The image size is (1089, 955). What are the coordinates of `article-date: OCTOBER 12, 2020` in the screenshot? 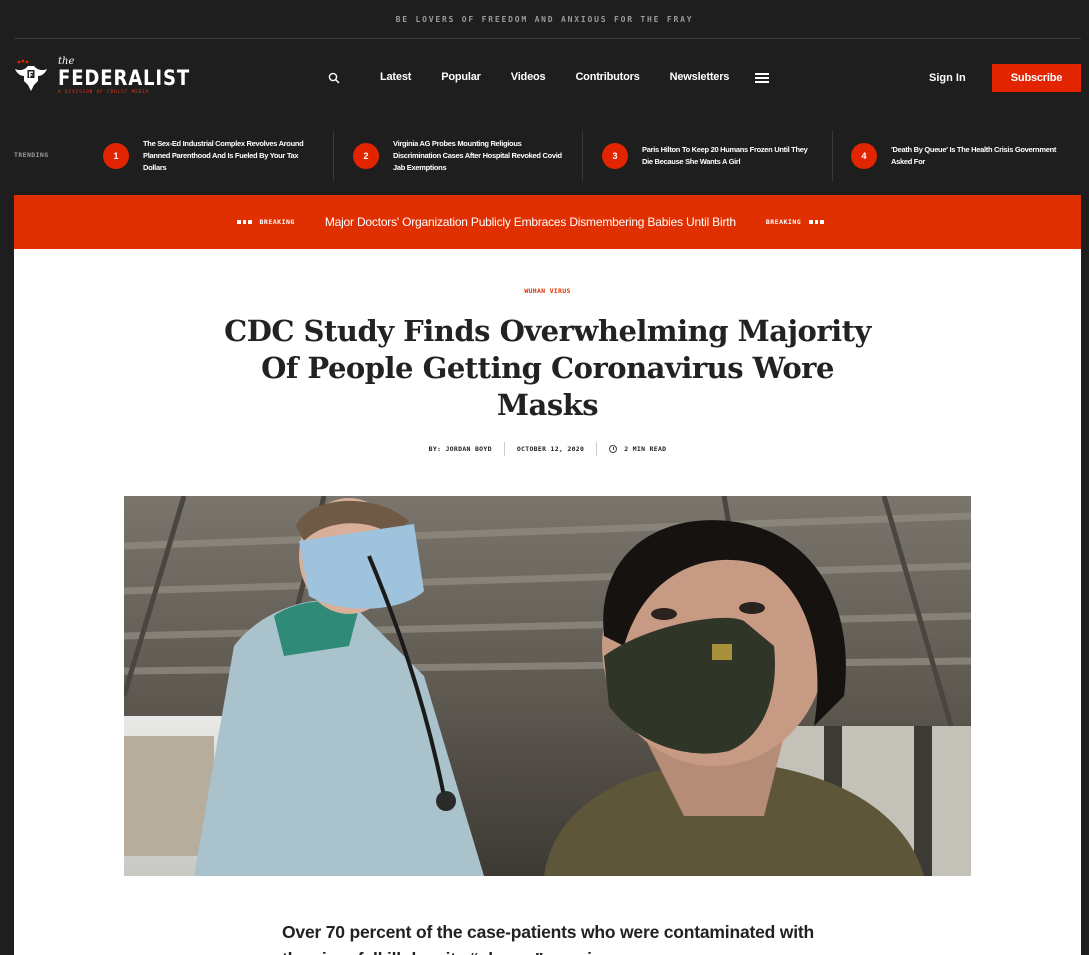 It's located at (550, 449).